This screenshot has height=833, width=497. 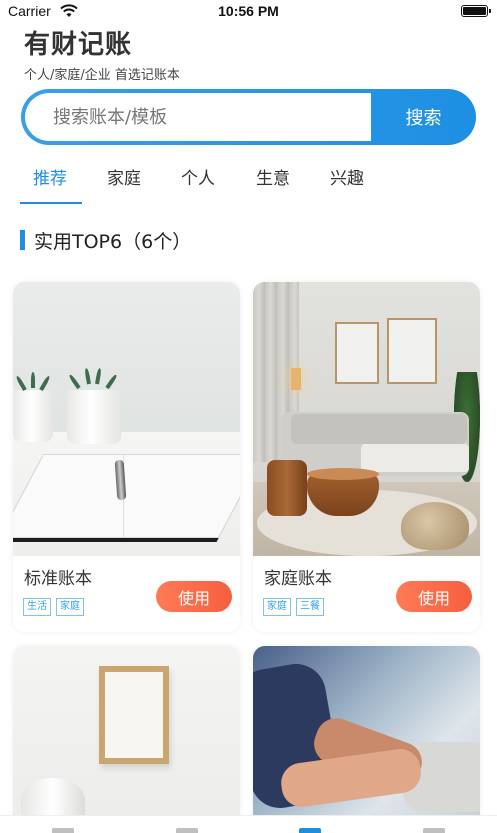 I want to click on section-accent-bar, so click(x=22, y=240).